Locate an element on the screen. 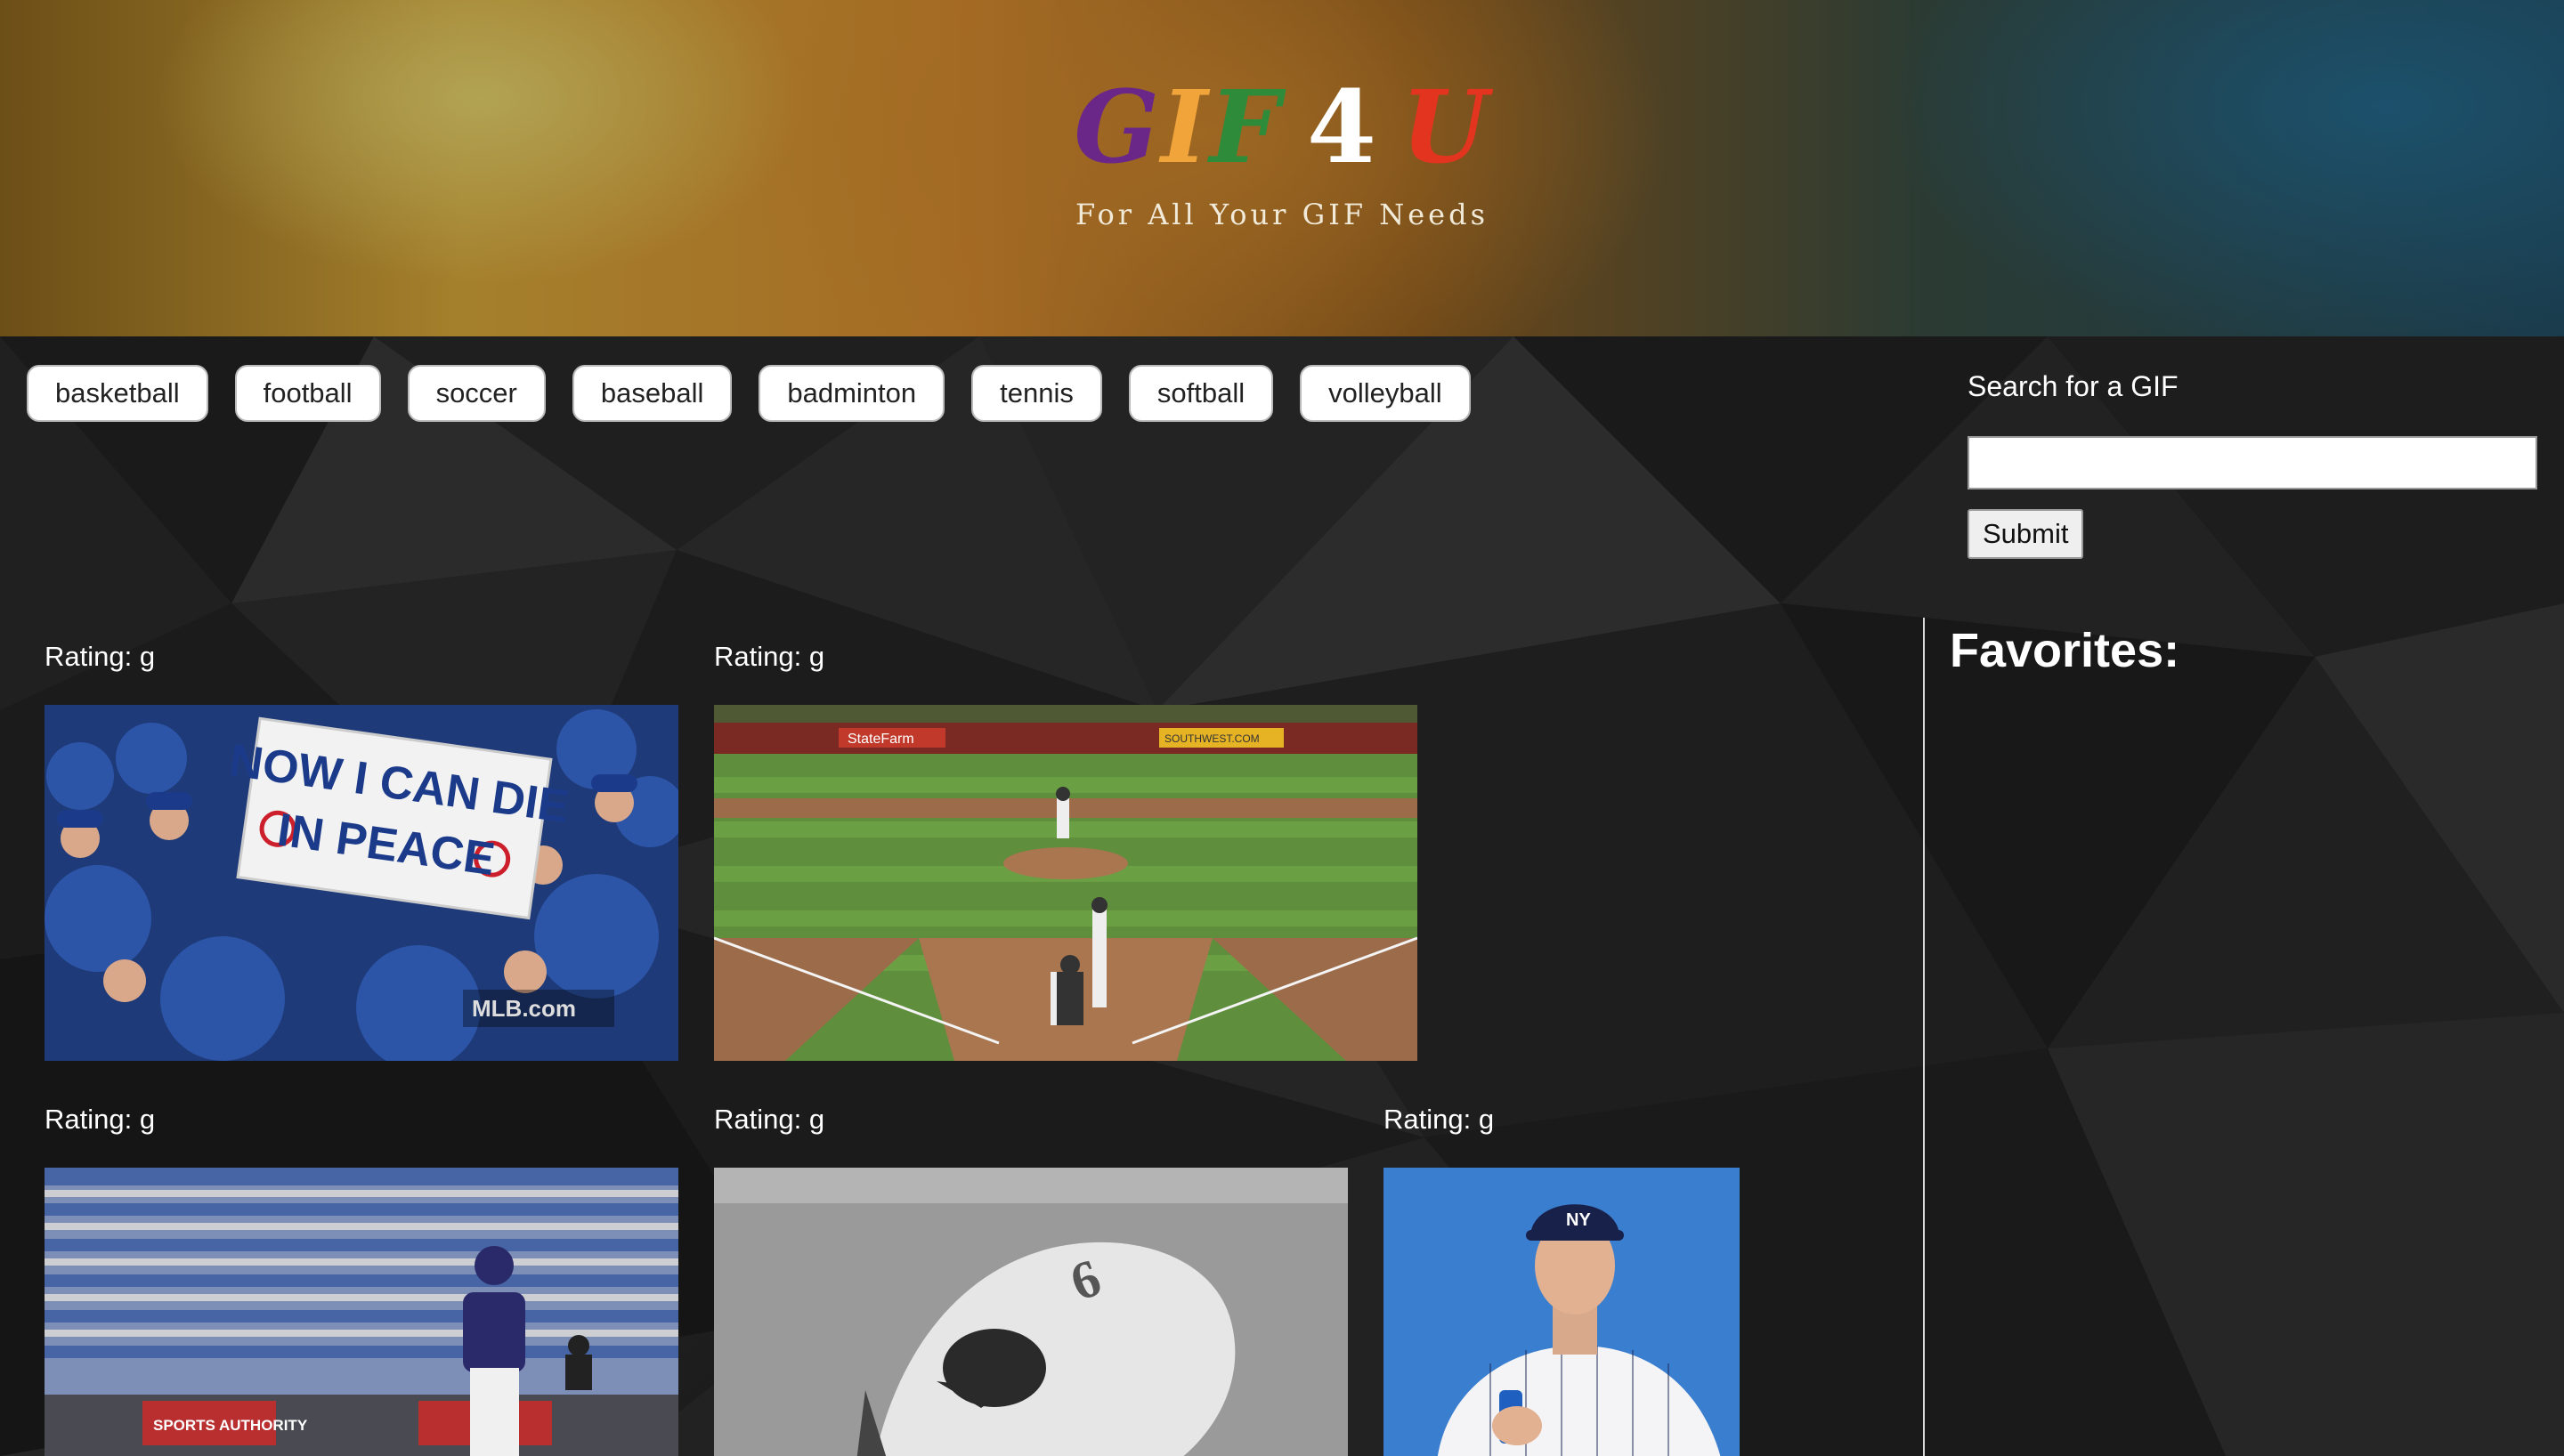 The height and width of the screenshot is (1456, 2564). logo-letter: G is located at coordinates (1118, 127).